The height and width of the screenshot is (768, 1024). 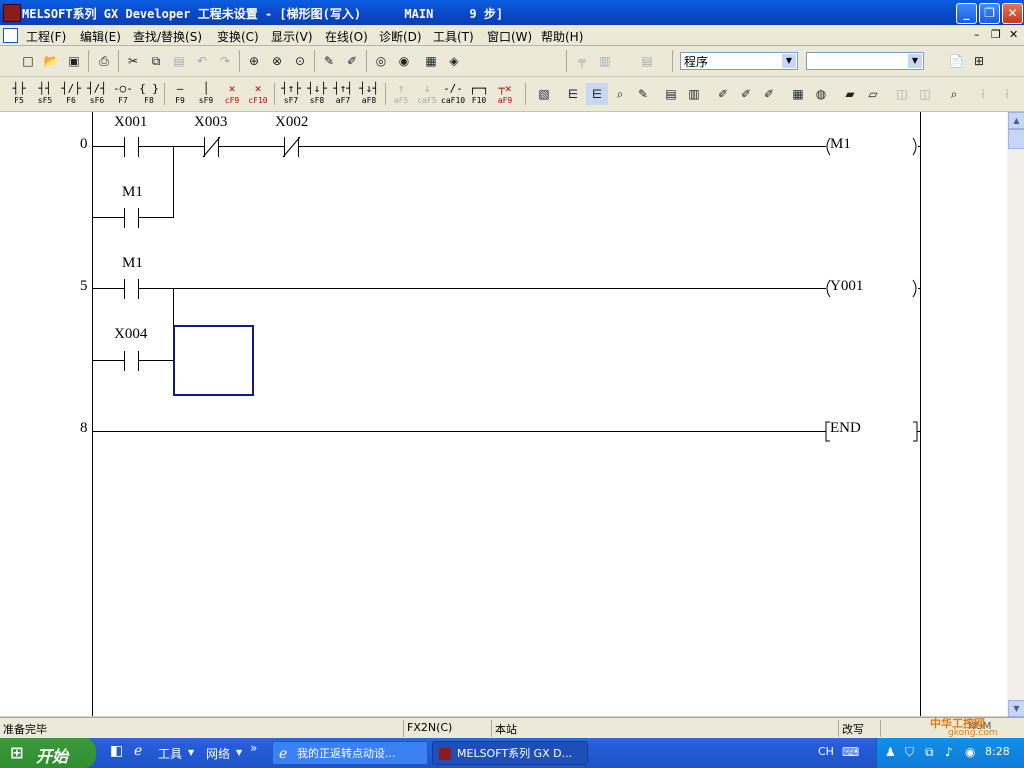 What do you see at coordinates (890, 752) in the screenshot?
I see `qq-icon: ♟` at bounding box center [890, 752].